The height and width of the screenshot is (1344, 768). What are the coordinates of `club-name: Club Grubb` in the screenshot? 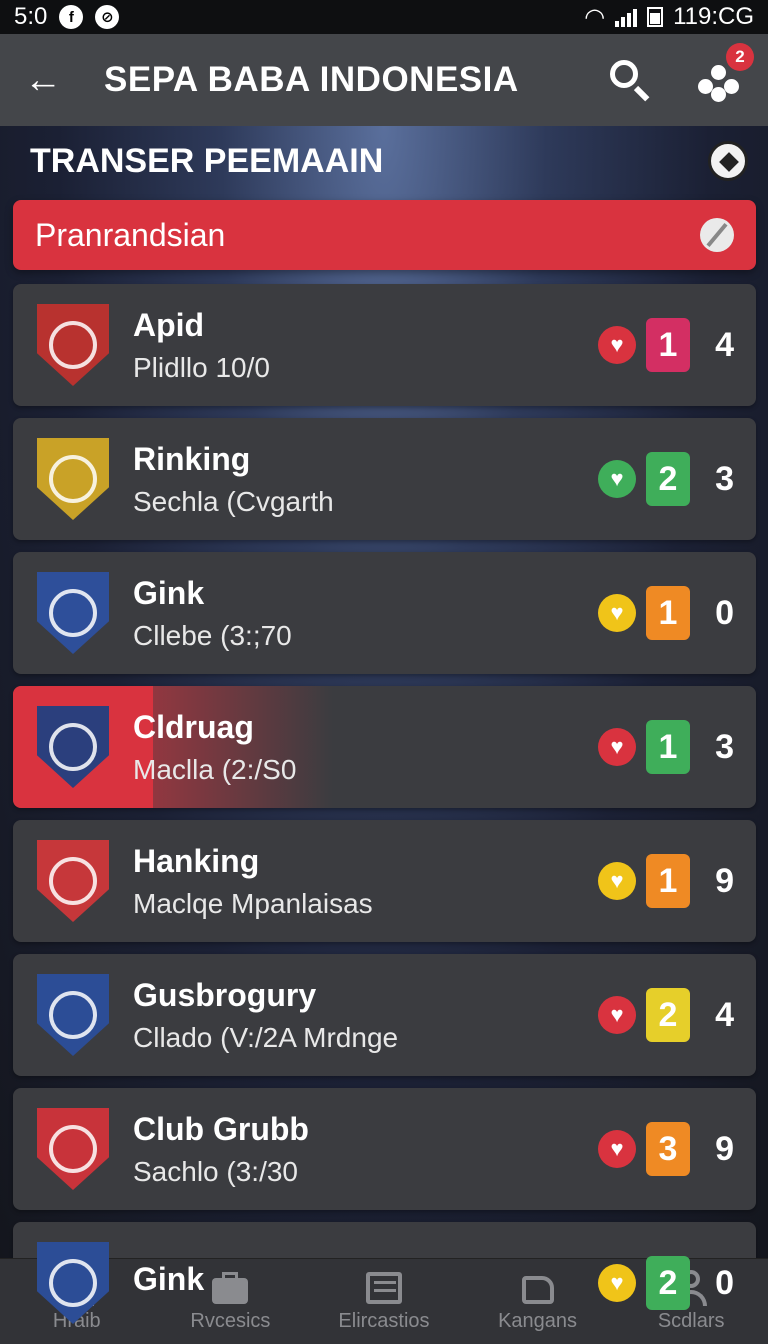 It's located at (221, 1128).